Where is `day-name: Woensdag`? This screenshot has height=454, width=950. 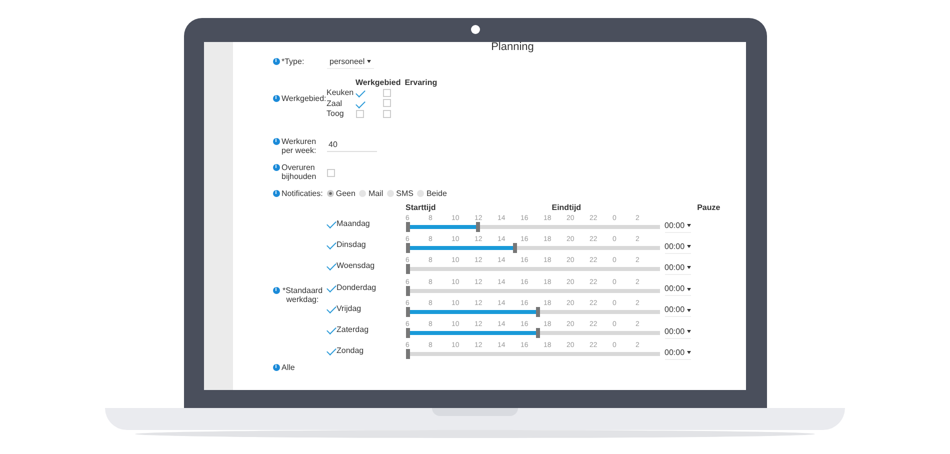 day-name: Woensdag is located at coordinates (355, 265).